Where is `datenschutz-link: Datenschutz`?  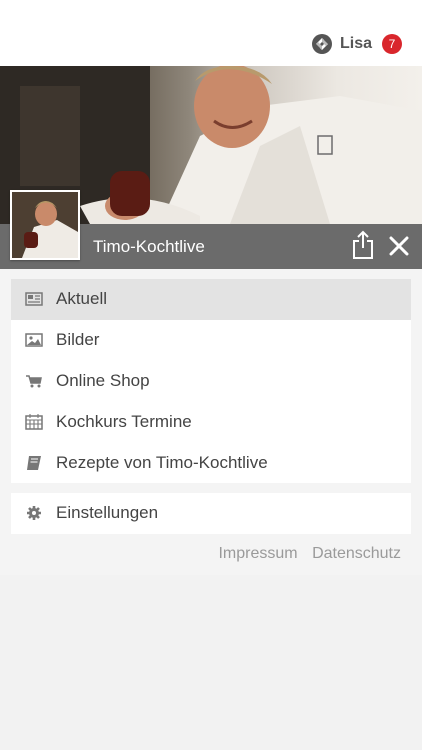 datenschutz-link: Datenschutz is located at coordinates (356, 553).